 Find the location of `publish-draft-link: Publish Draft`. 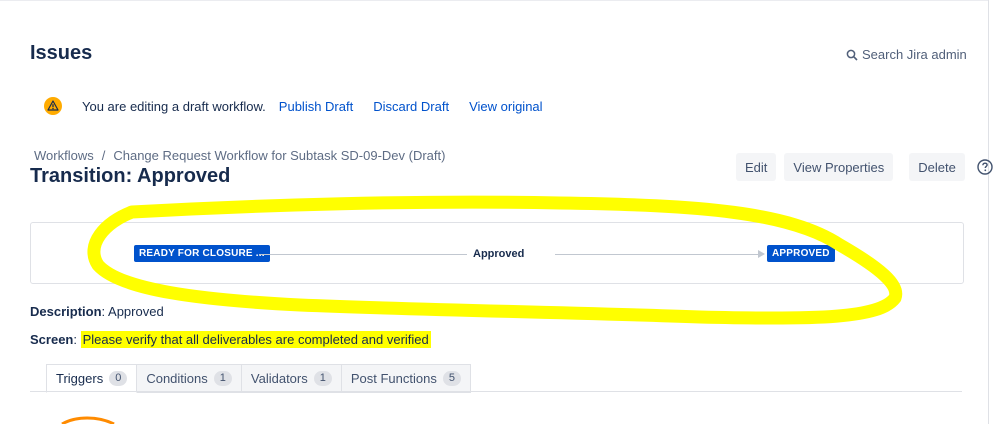

publish-draft-link: Publish Draft is located at coordinates (316, 106).